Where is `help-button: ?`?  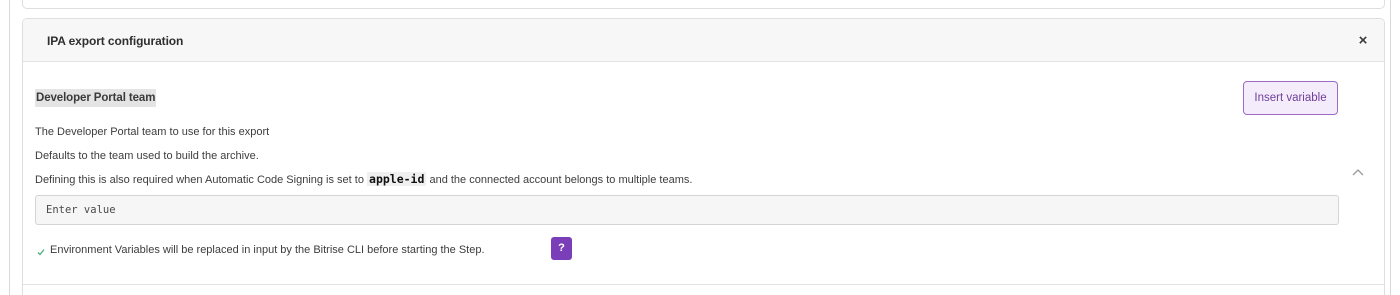 help-button: ? is located at coordinates (561, 248).